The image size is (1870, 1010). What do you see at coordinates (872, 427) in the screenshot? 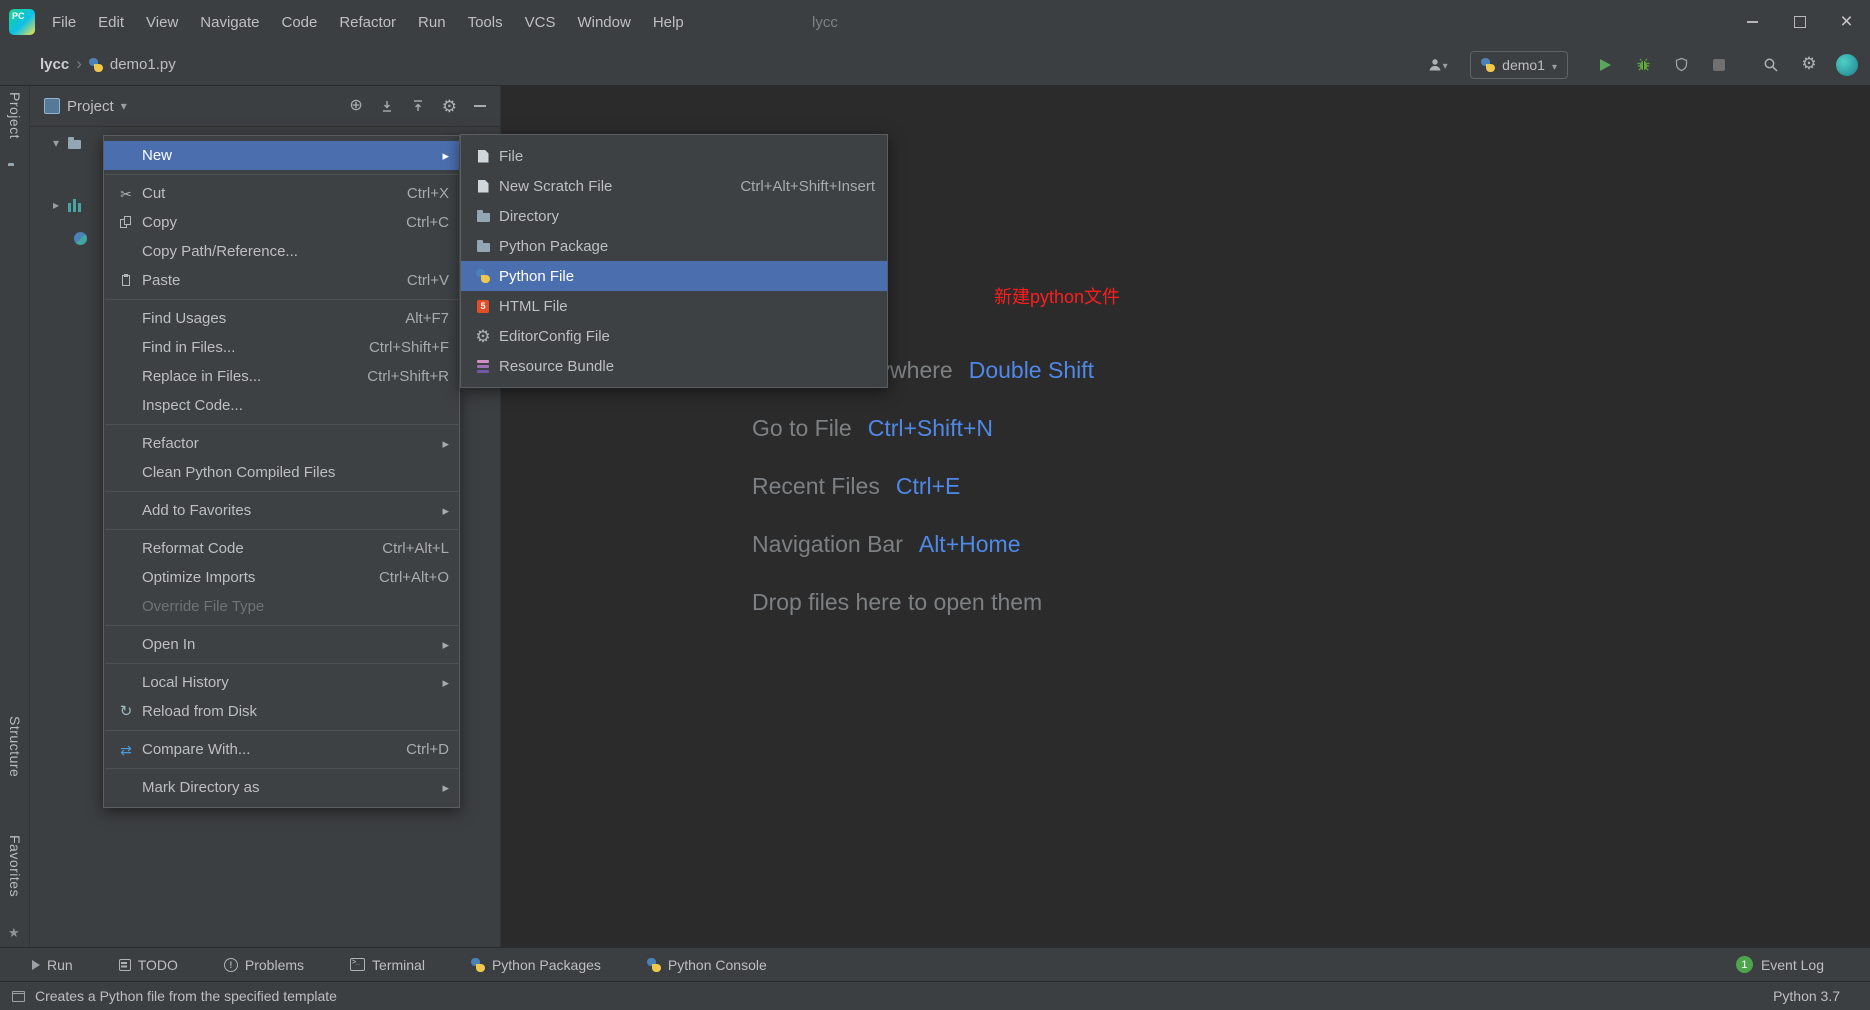
I see `hint-go-to-file: Go to File Ctrl+Shift+N` at bounding box center [872, 427].